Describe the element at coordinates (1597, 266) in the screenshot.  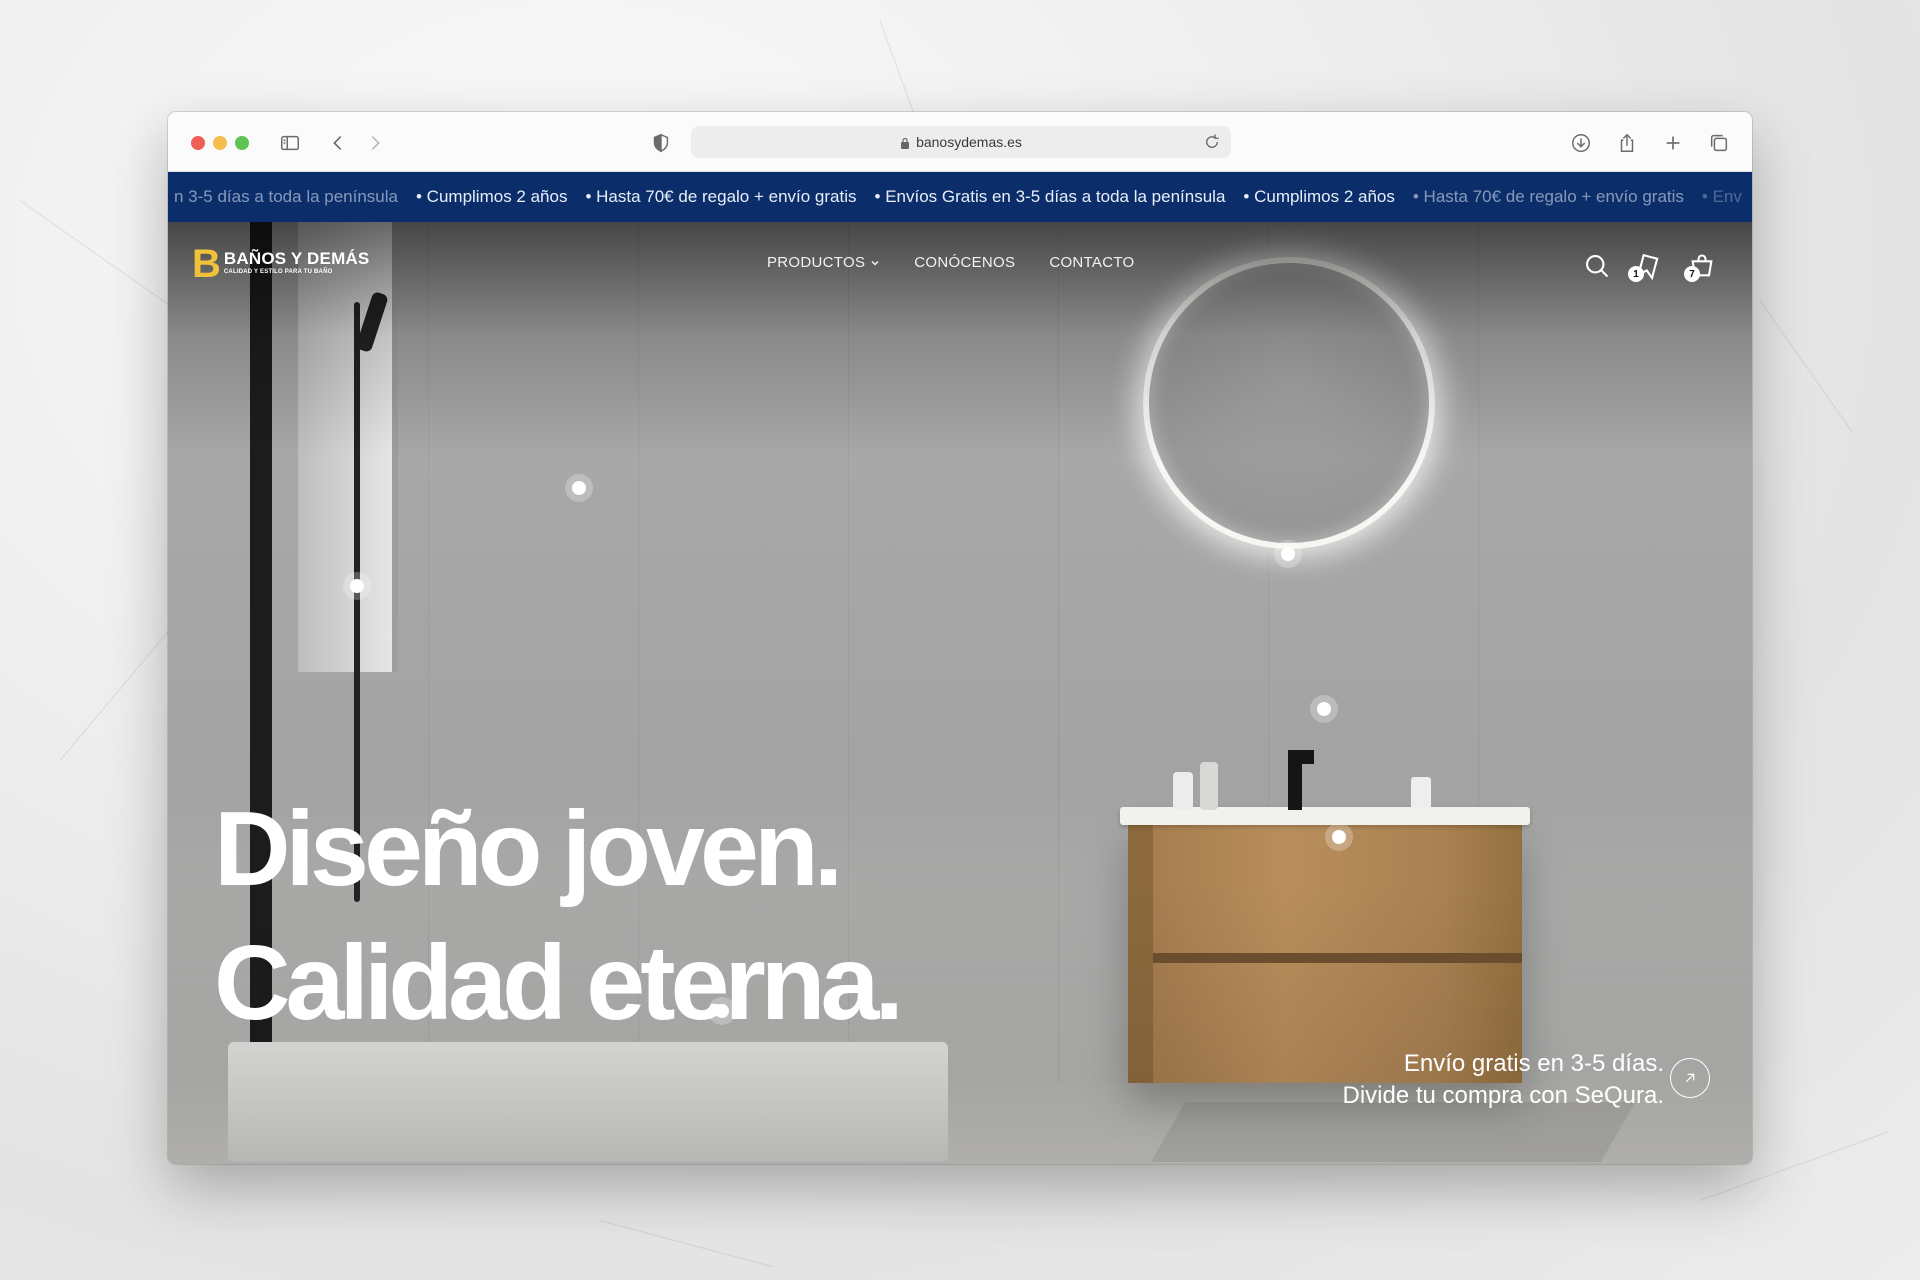
I see `search-icon` at that location.